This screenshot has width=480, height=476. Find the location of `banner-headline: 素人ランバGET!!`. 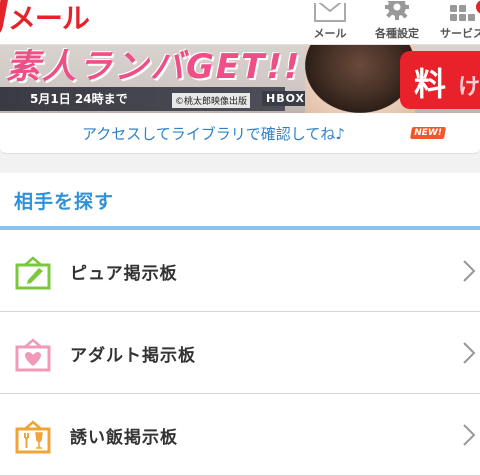

banner-headline: 素人ランバGET!! is located at coordinates (154, 67).